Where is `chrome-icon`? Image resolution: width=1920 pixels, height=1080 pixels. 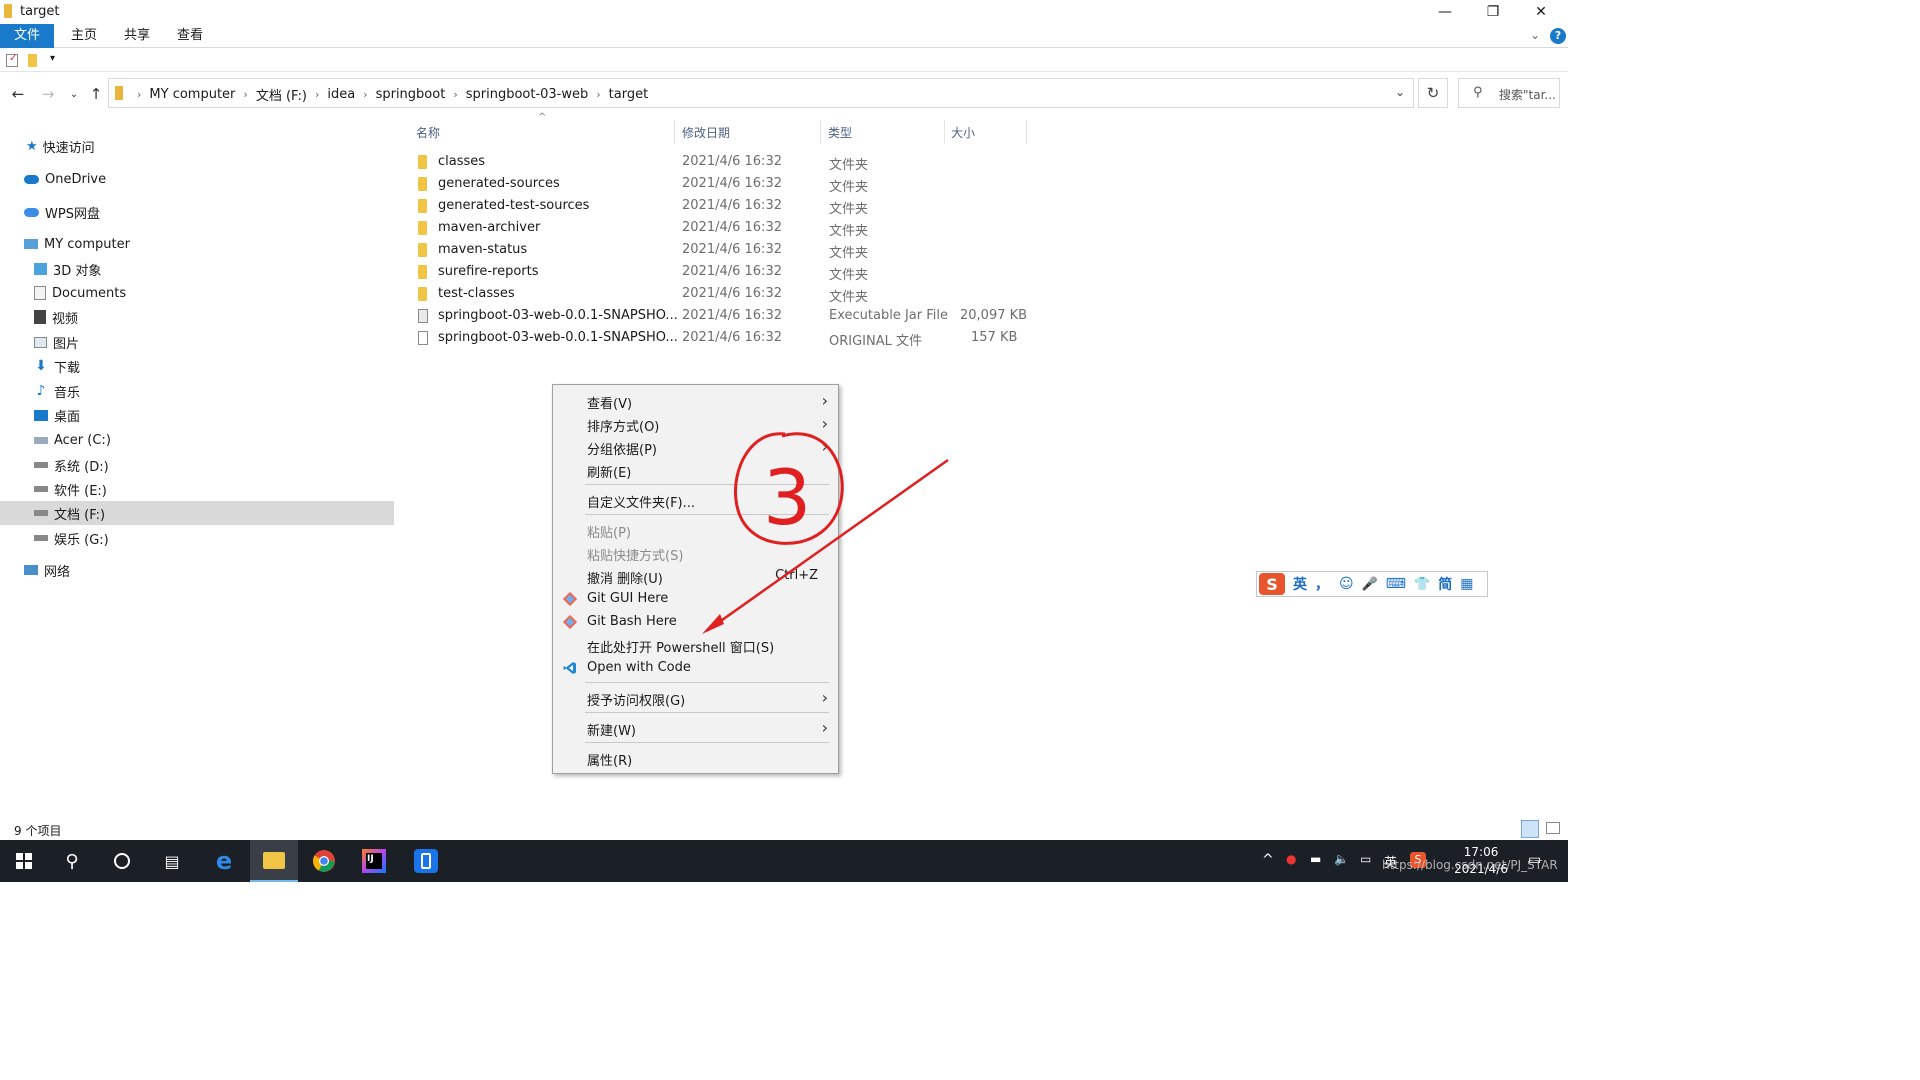 chrome-icon is located at coordinates (324, 861).